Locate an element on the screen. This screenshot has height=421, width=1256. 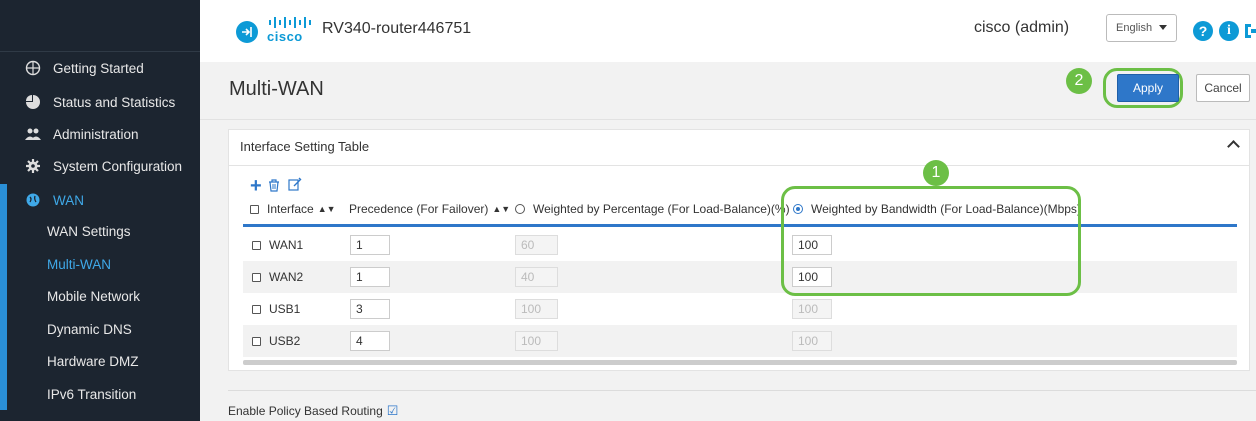
sidebar-subitem-wan-settings: WAN Settings is located at coordinates (89, 231).